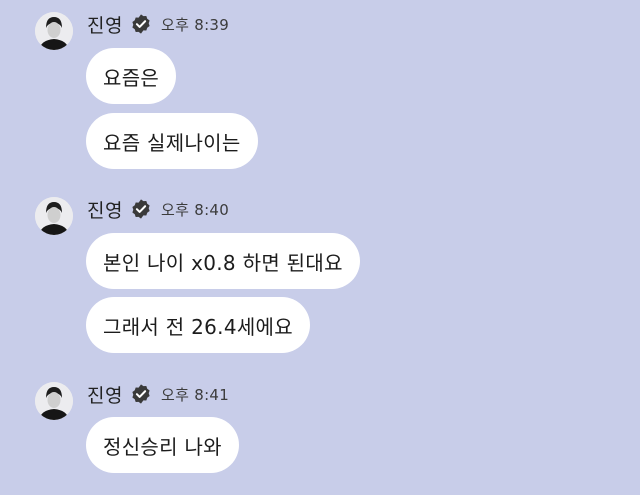  What do you see at coordinates (131, 76) in the screenshot?
I see `message-bubble: 요즘은` at bounding box center [131, 76].